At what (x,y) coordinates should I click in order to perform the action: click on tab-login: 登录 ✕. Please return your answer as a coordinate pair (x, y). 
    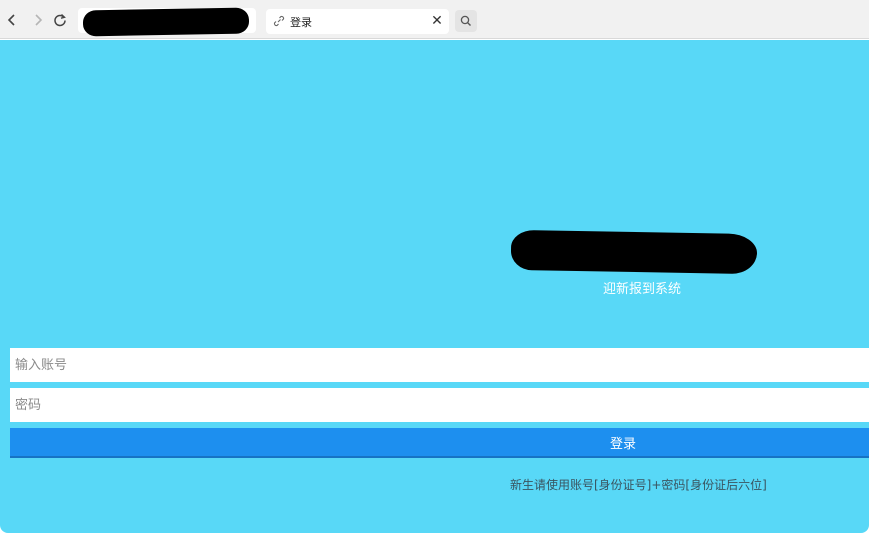
    Looking at the image, I should click on (357, 21).